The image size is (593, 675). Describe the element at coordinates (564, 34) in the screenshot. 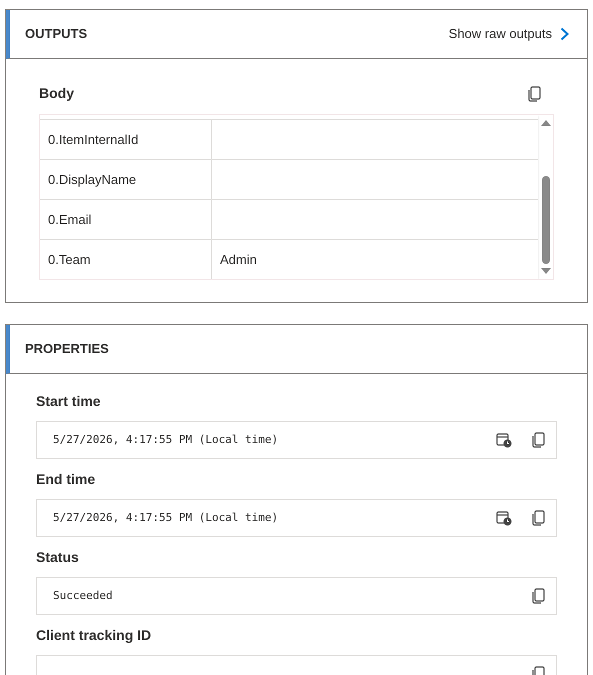

I see `chevron-right-icon` at that location.